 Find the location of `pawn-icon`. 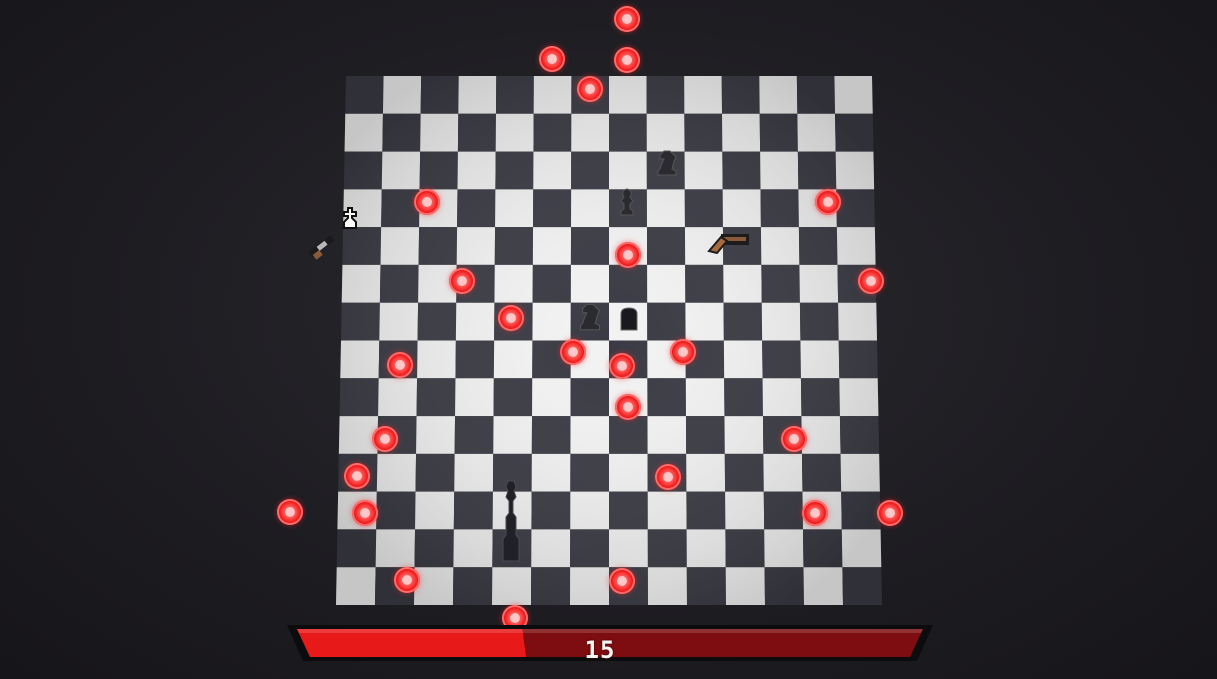

pawn-icon is located at coordinates (627, 202).